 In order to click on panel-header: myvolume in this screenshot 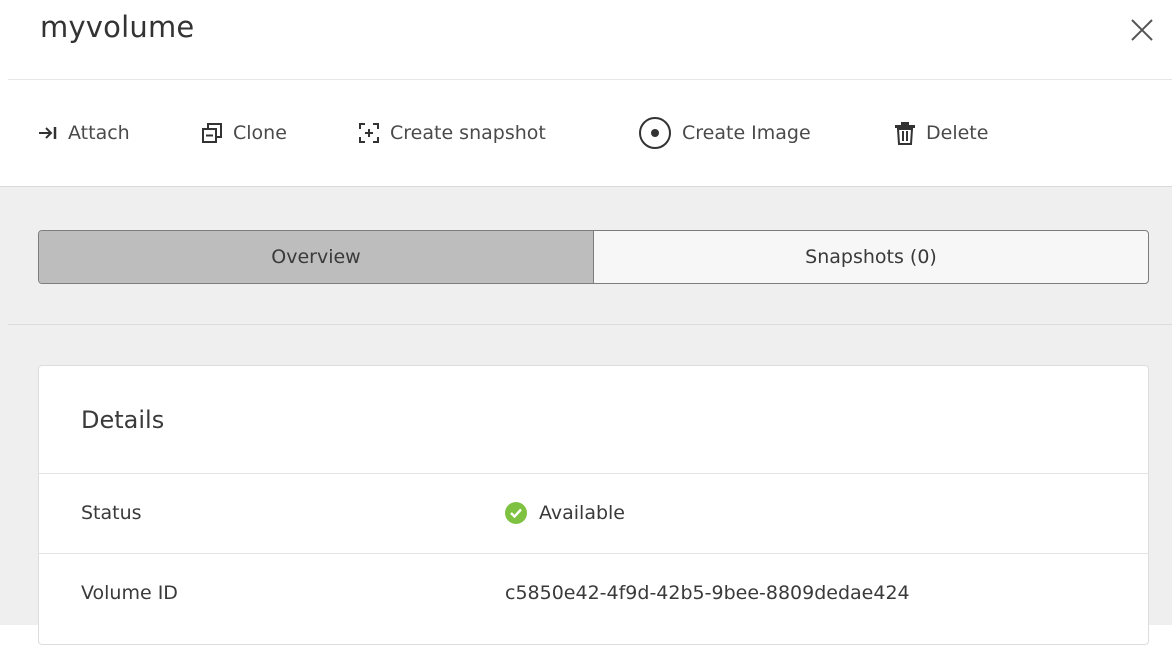, I will do `click(586, 40)`.